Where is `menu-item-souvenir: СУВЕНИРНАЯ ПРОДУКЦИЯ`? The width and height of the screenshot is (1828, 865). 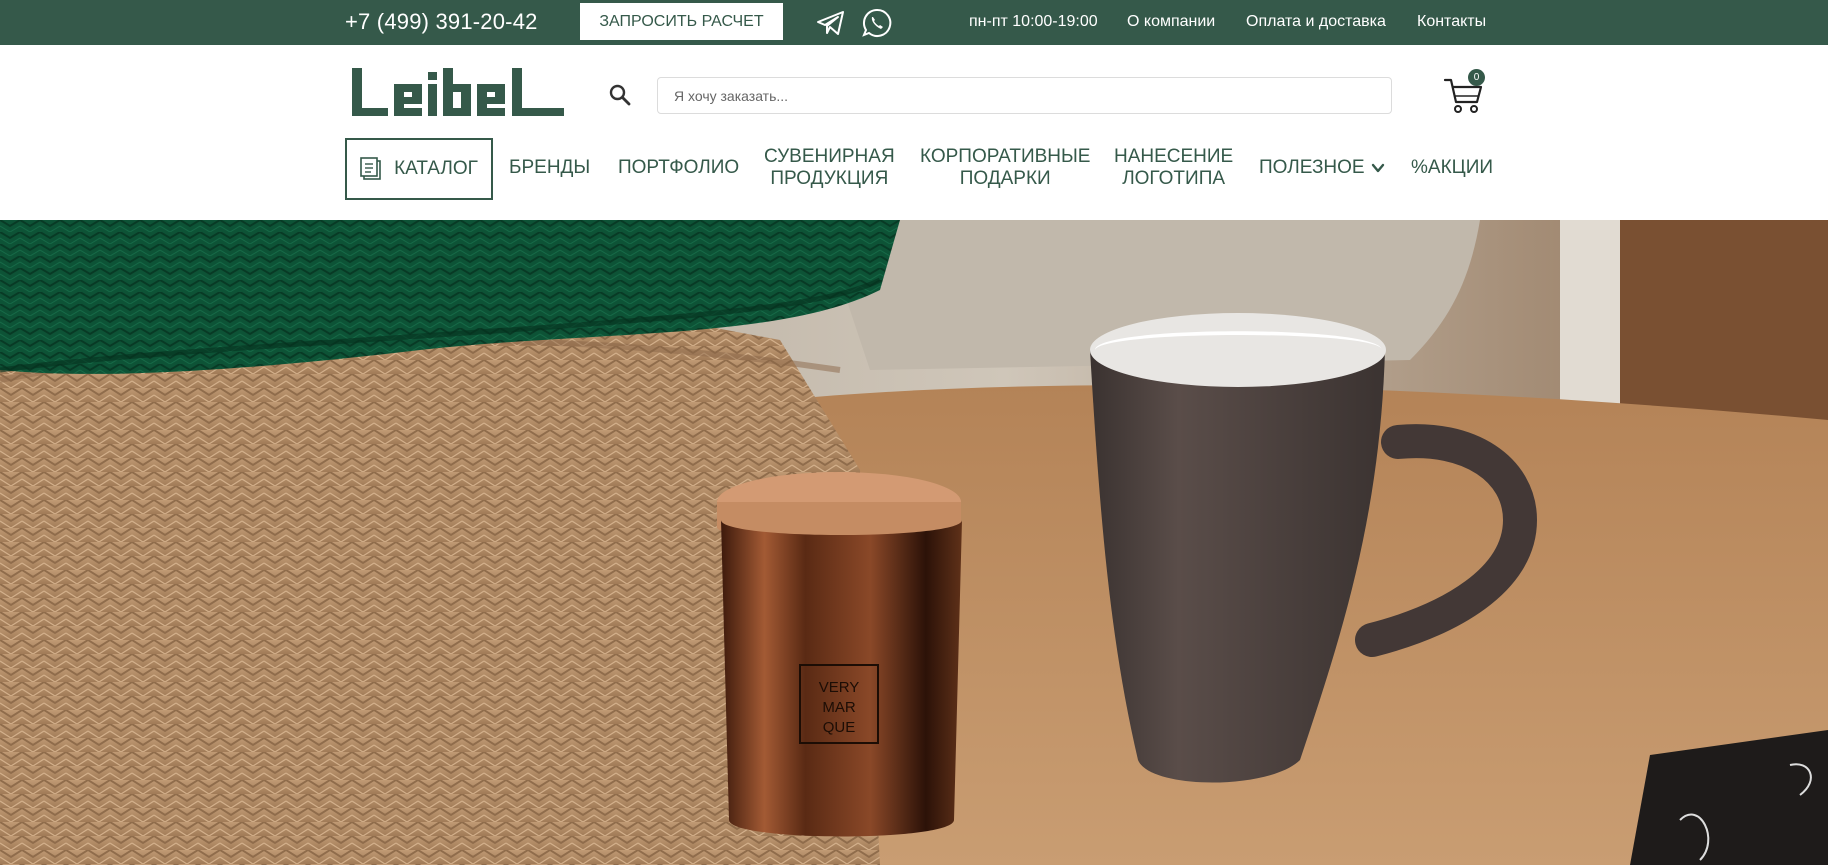 menu-item-souvenir: СУВЕНИРНАЯ ПРОДУКЦИЯ is located at coordinates (829, 168).